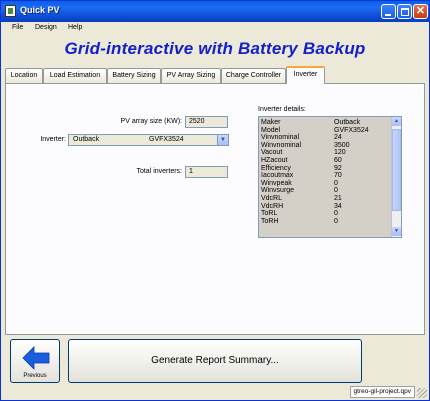 Image resolution: width=430 pixels, height=401 pixels. Describe the element at coordinates (36, 358) in the screenshot. I see `arrow-left-icon` at that location.